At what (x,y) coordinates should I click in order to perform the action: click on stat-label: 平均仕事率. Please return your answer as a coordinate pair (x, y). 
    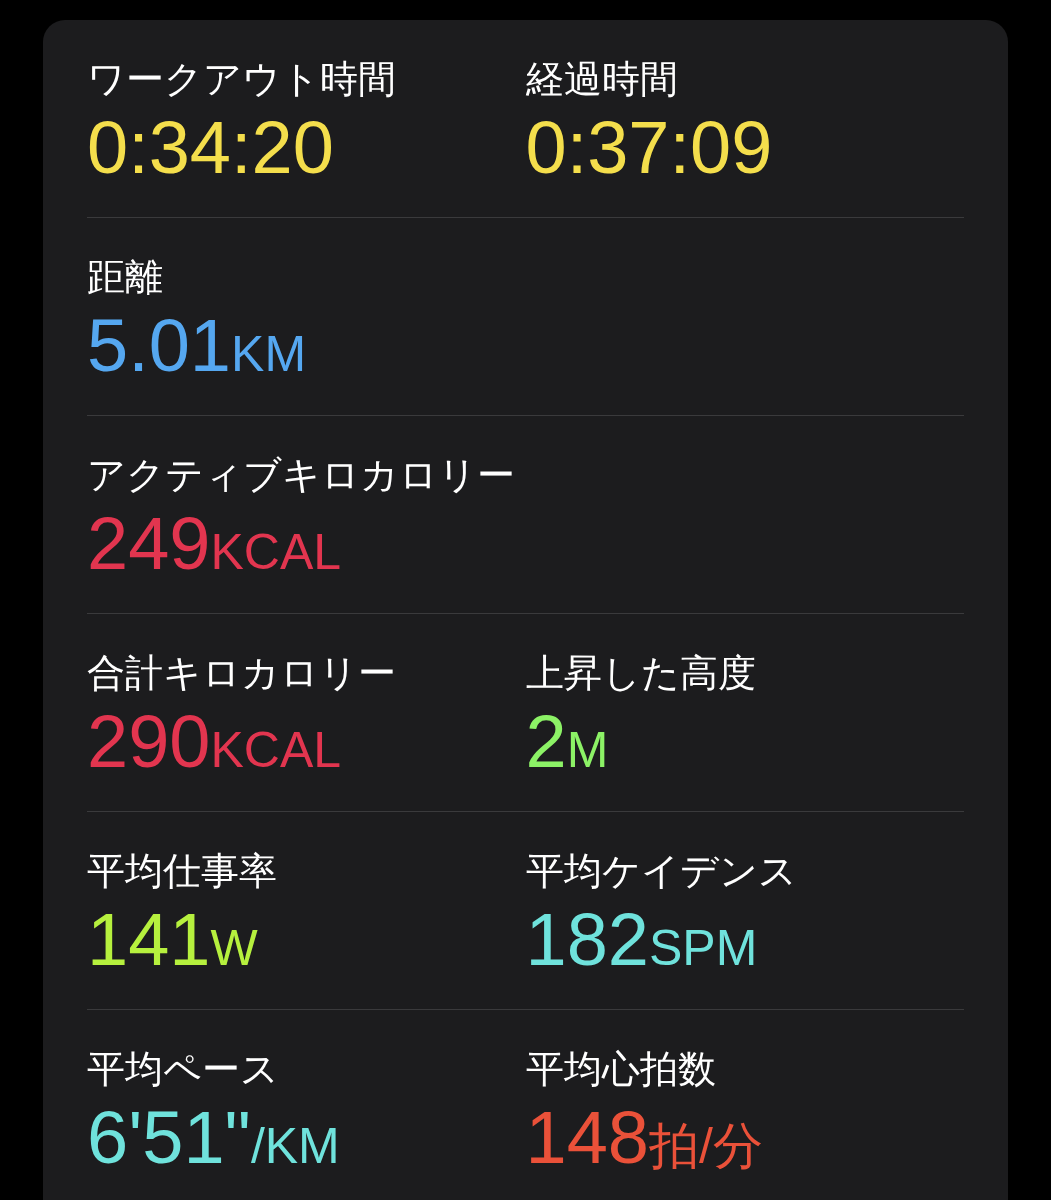
    Looking at the image, I should click on (182, 871).